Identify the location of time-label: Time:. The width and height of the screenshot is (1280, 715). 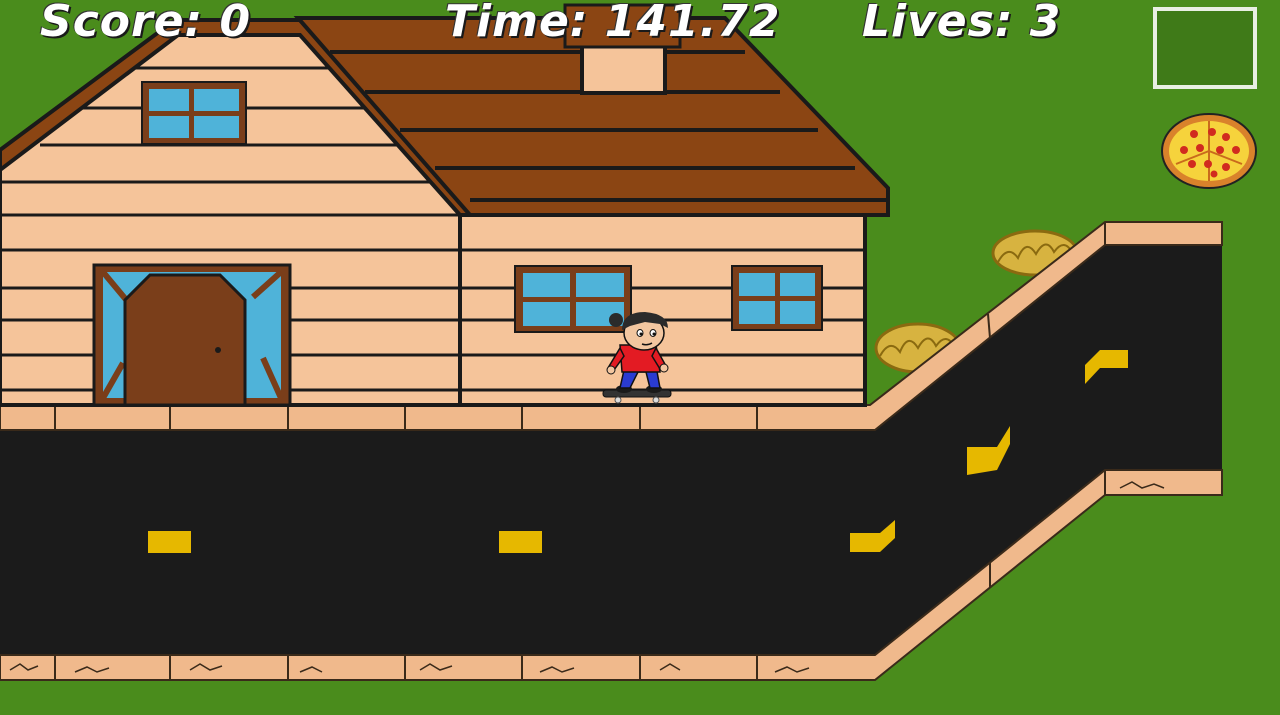
(517, 23).